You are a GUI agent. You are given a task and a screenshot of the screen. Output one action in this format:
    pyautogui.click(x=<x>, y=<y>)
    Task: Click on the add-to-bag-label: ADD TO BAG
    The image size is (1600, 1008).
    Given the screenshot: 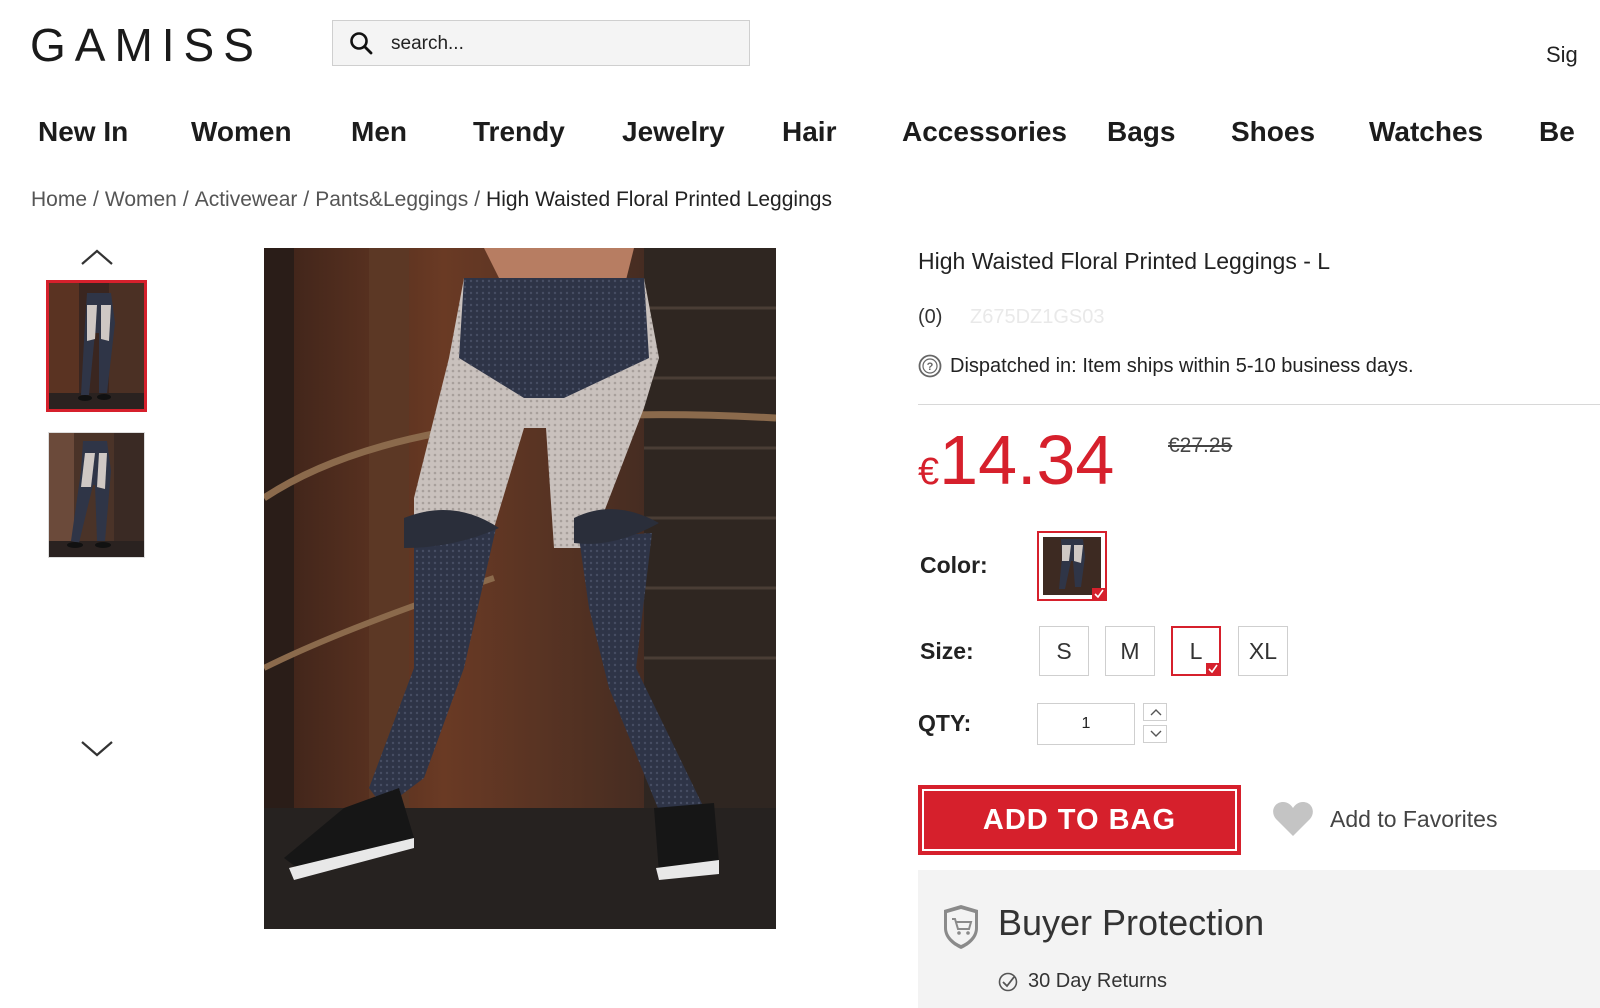 What is the action you would take?
    pyautogui.click(x=1079, y=820)
    